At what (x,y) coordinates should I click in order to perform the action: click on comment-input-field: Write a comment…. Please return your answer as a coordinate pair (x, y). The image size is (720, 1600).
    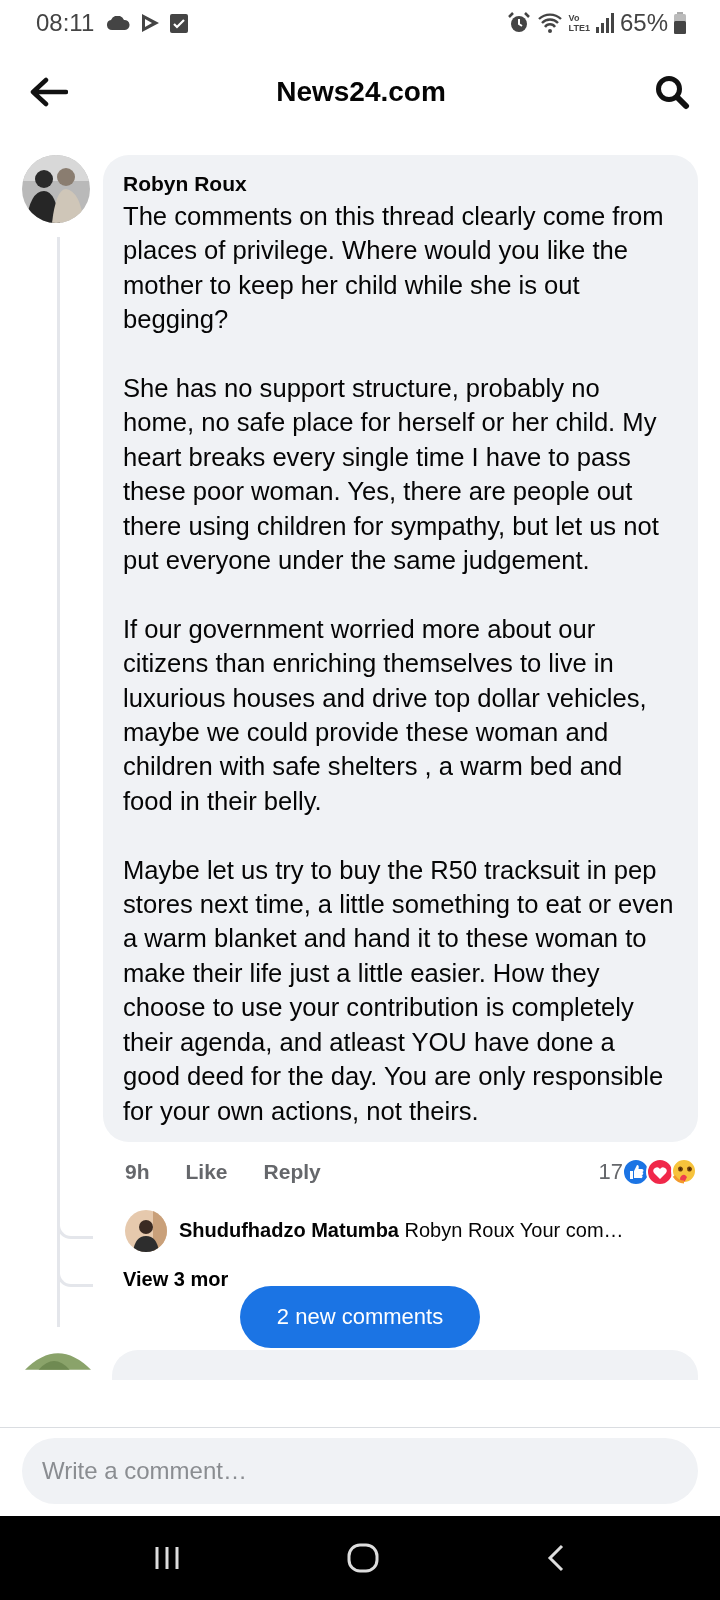
    Looking at the image, I should click on (360, 1471).